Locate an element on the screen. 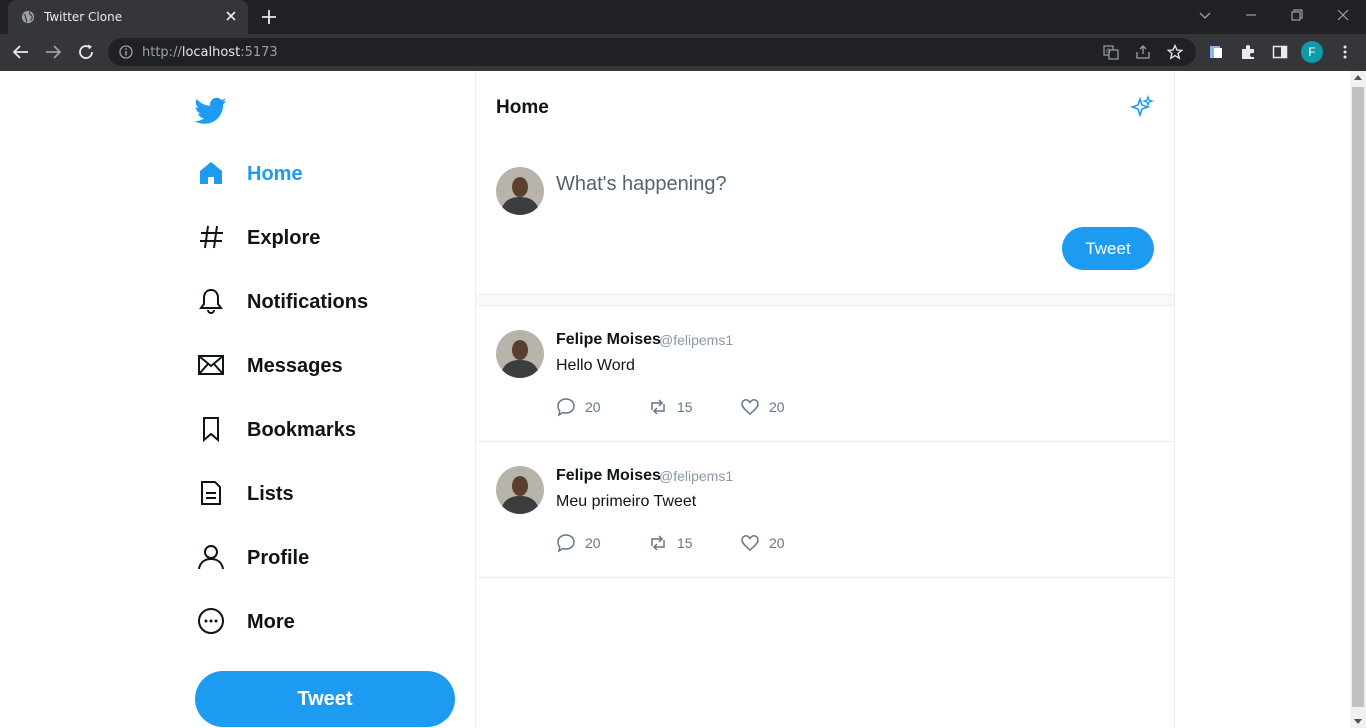 The image size is (1366, 728). browser-toolbar: http://localhost:5173 G F is located at coordinates (683, 52).